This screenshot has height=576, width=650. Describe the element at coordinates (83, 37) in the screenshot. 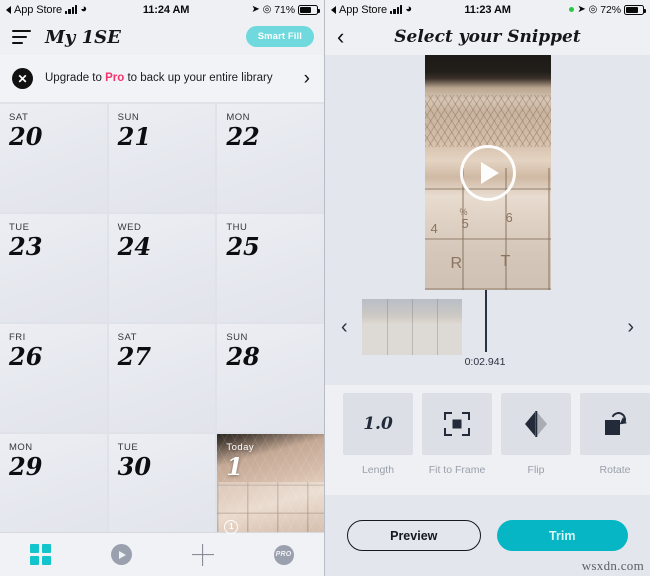

I see `page-title: My 1SE` at that location.